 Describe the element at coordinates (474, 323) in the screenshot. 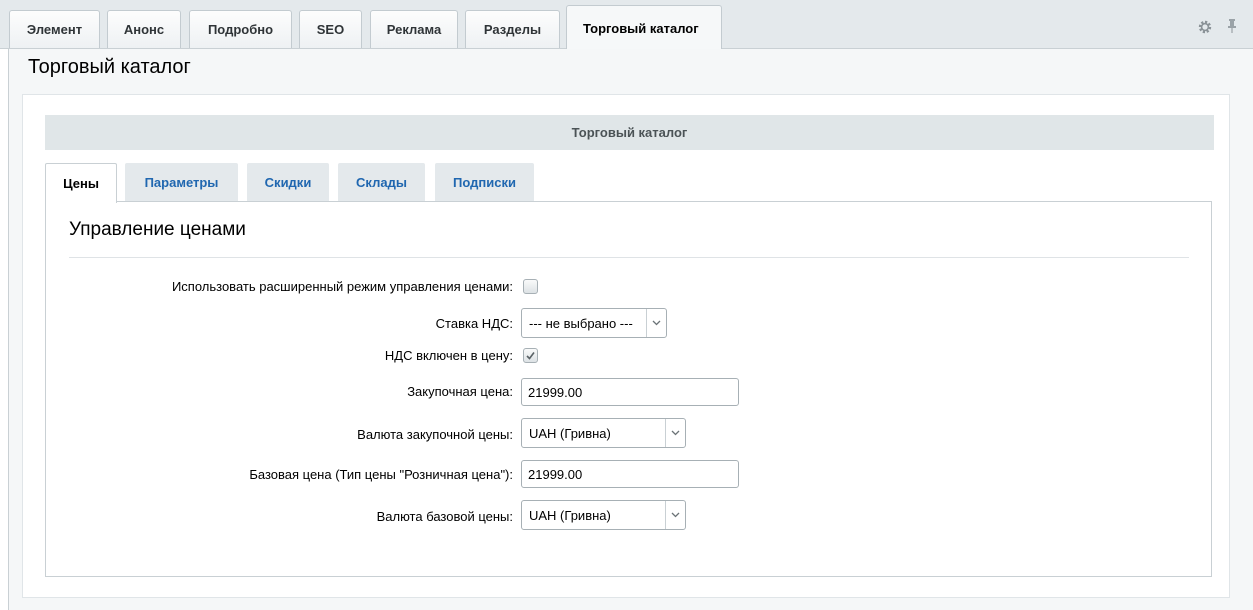

I see `vat-rate-label: Ставка НДС:` at that location.